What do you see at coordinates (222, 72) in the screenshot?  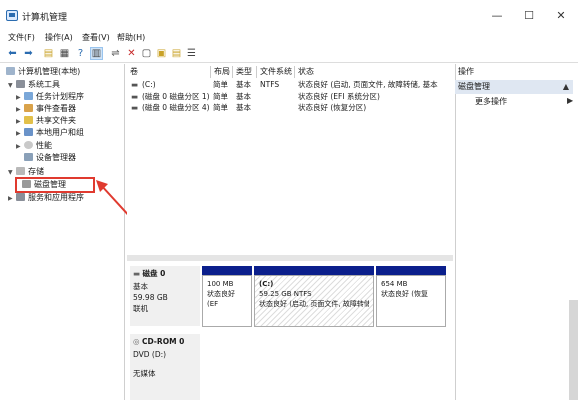 I see `column-layout: 布局` at bounding box center [222, 72].